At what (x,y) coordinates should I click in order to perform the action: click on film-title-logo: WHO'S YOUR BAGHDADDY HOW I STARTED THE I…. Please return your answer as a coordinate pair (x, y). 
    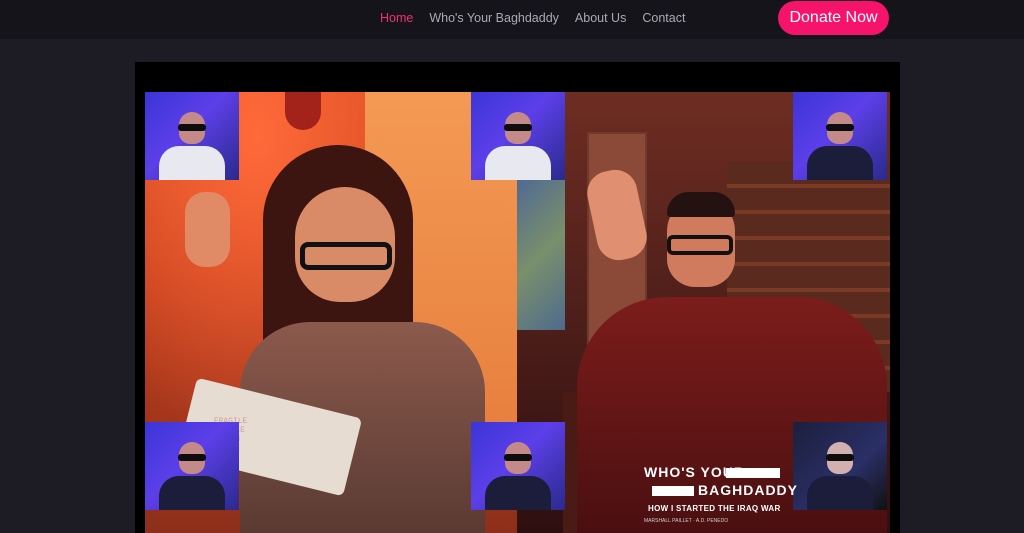
    Looking at the image, I should click on (719, 495).